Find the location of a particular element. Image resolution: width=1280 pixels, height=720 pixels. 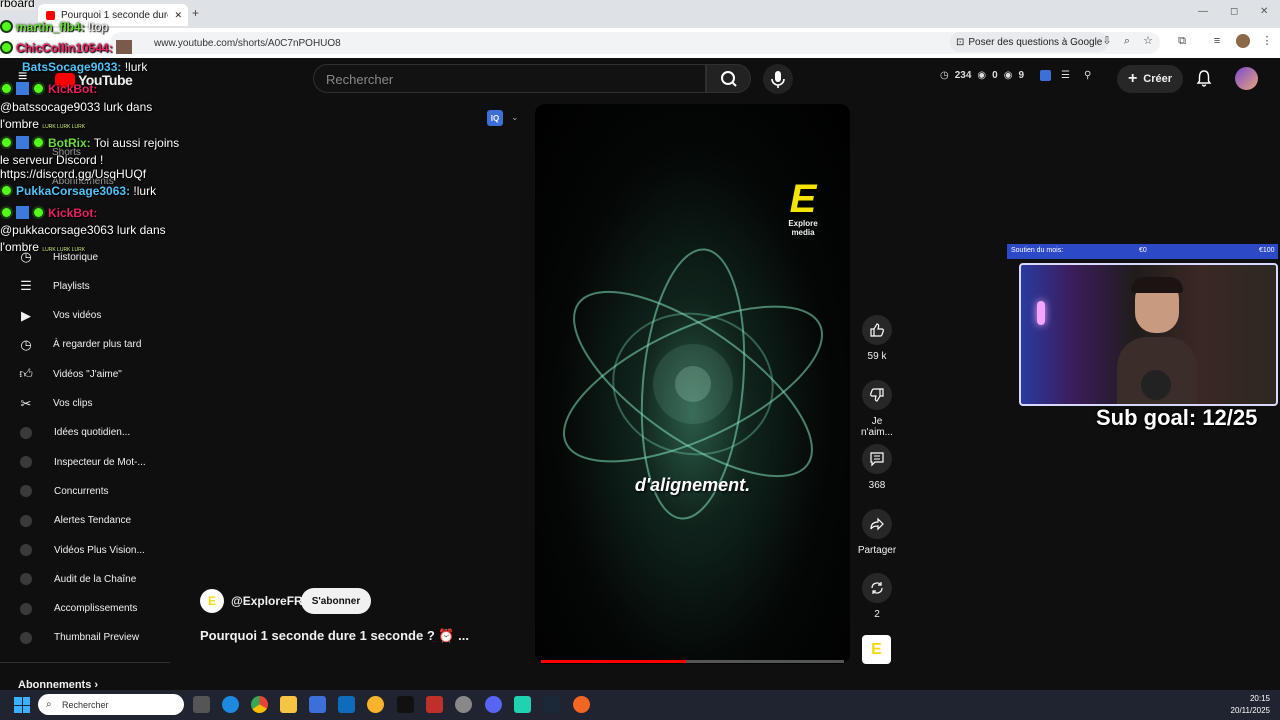

share-button: Partager is located at coordinates (877, 532).